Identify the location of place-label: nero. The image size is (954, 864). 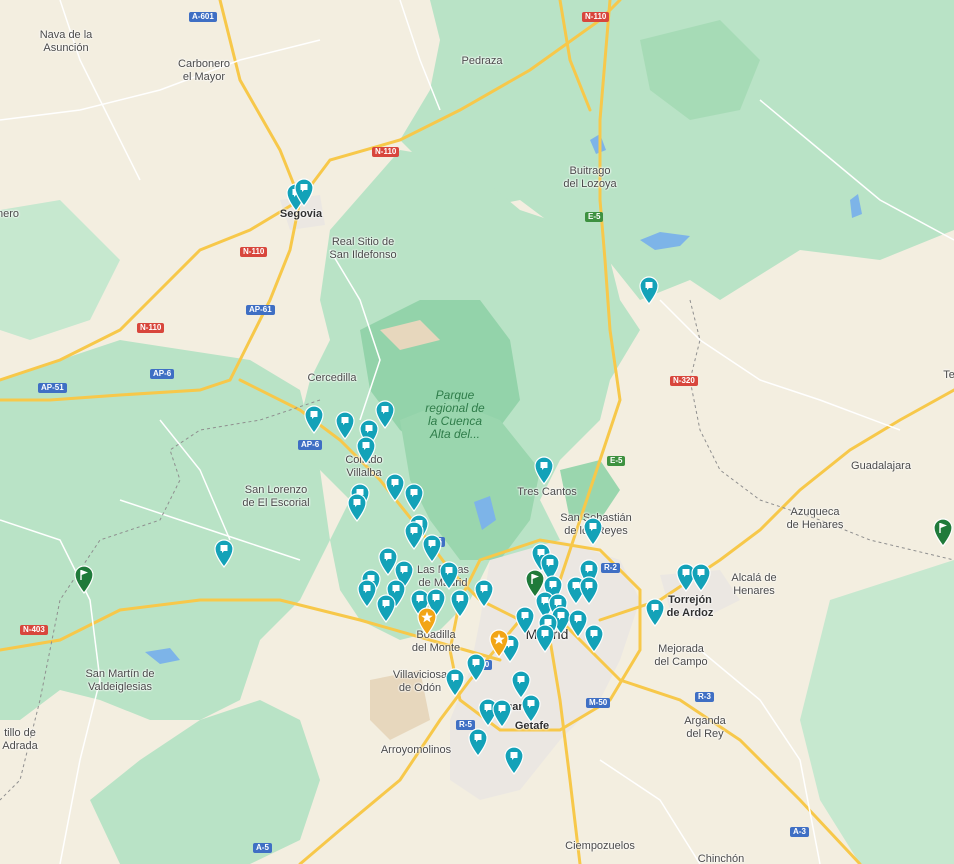
(10, 214).